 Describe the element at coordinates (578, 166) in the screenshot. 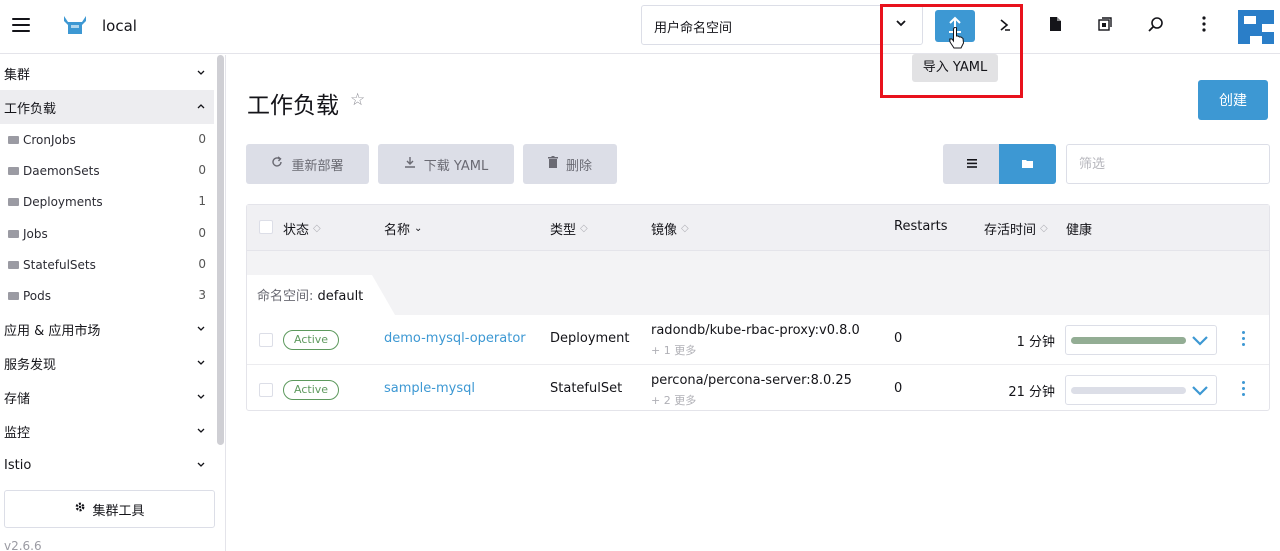

I see `delete-label: 删除` at that location.